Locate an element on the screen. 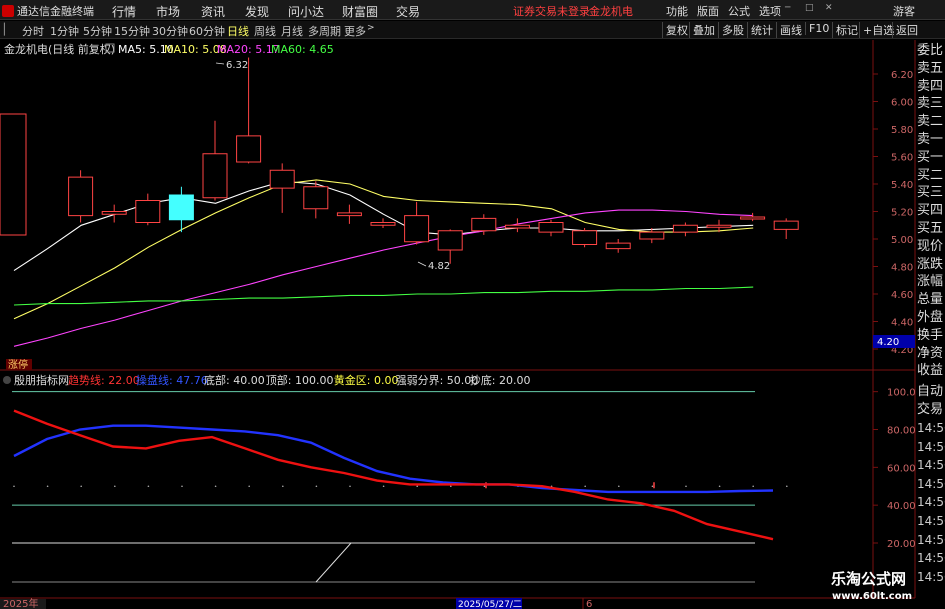 This screenshot has height=609, width=945. quote-field-label: 买二 is located at coordinates (930, 175).